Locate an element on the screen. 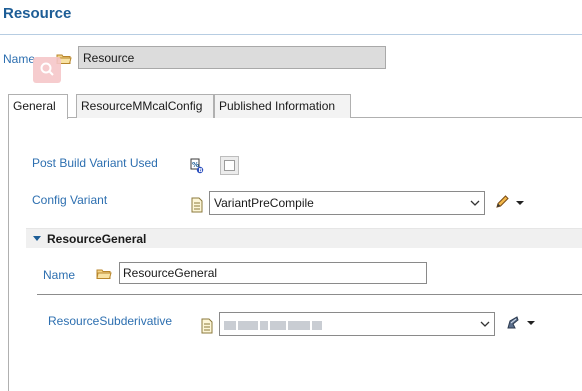 This screenshot has width=582, height=391. config-variant-value: VariantPreCompile is located at coordinates (264, 203).